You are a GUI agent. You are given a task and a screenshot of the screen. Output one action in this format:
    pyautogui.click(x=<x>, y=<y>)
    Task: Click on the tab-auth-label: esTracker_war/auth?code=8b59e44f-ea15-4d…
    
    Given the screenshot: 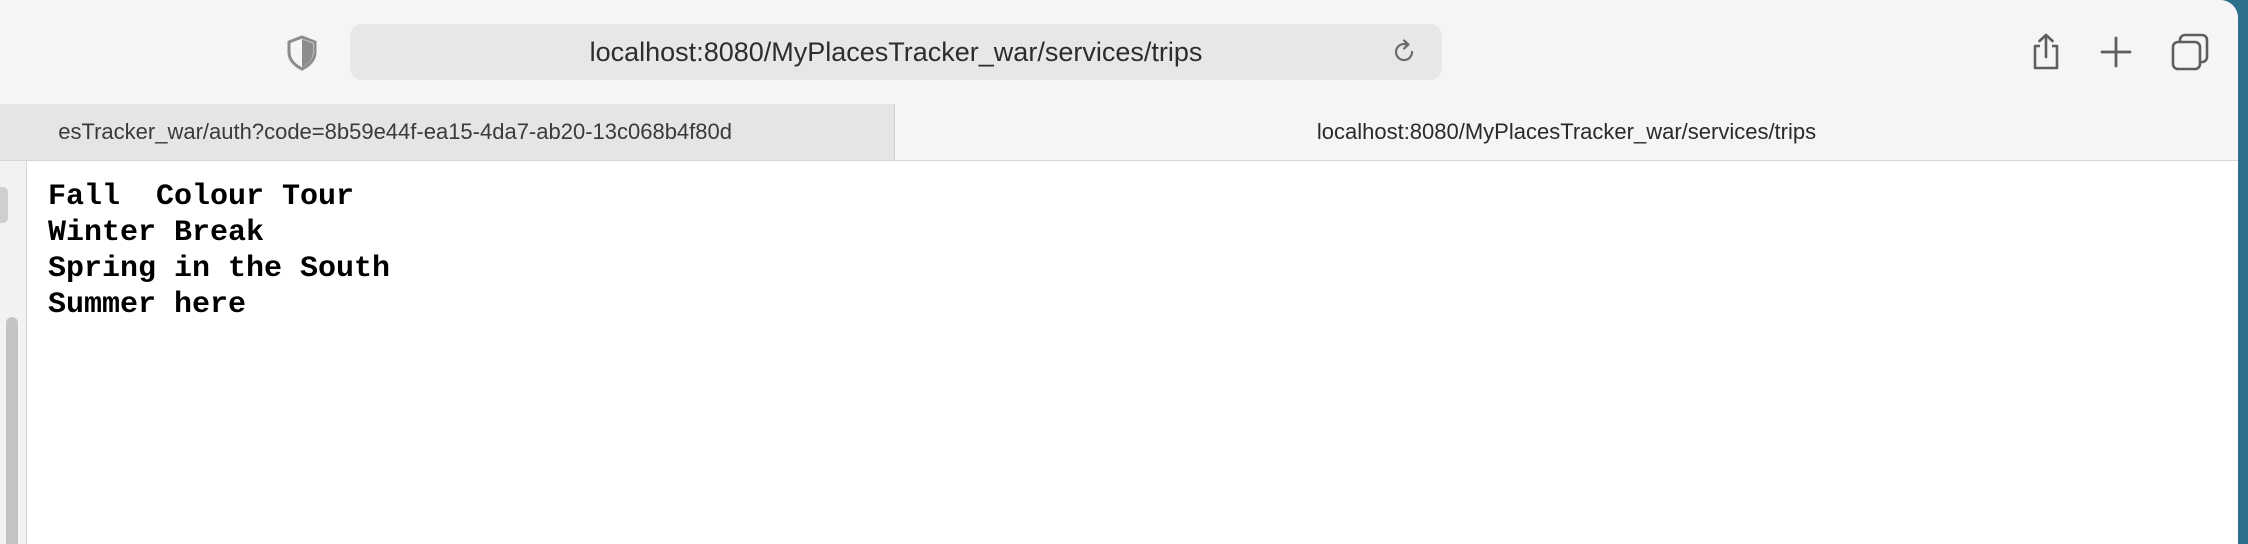 What is the action you would take?
    pyautogui.click(x=395, y=131)
    